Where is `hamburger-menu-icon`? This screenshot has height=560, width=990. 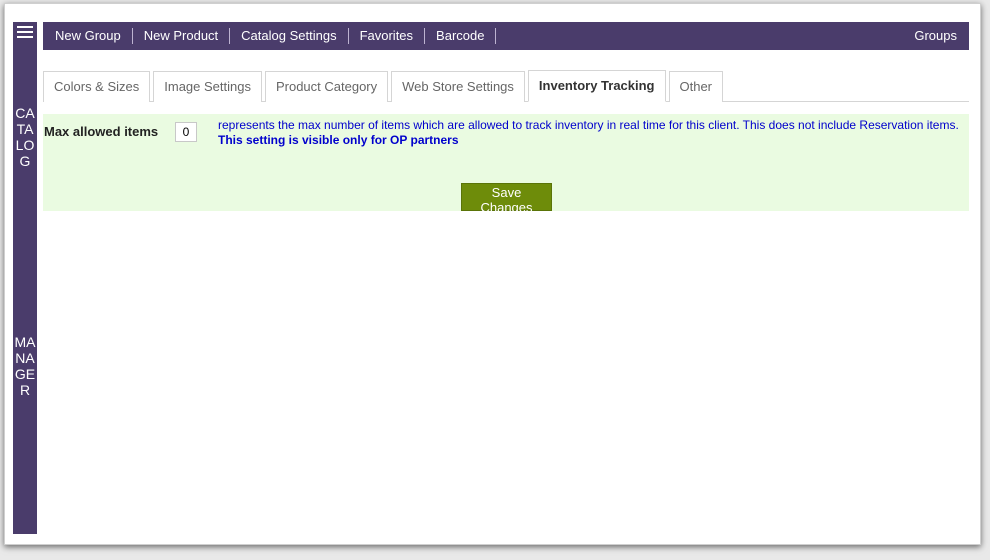
hamburger-menu-icon is located at coordinates (25, 32).